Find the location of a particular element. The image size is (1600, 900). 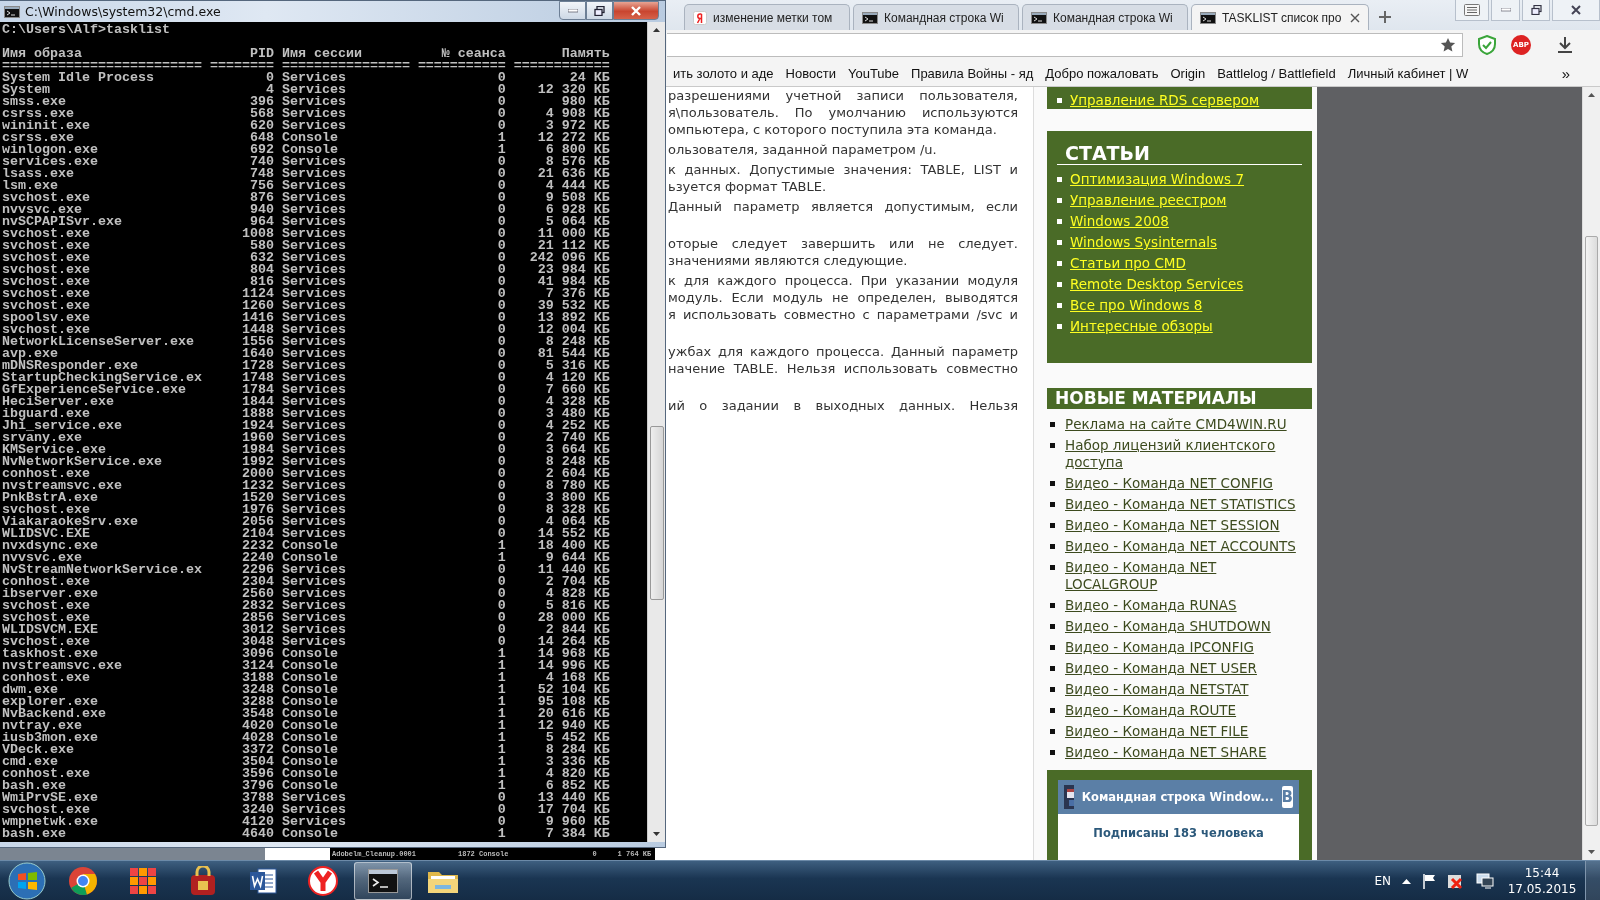

table-cell-text: 5 316 КБ is located at coordinates (577, 366).